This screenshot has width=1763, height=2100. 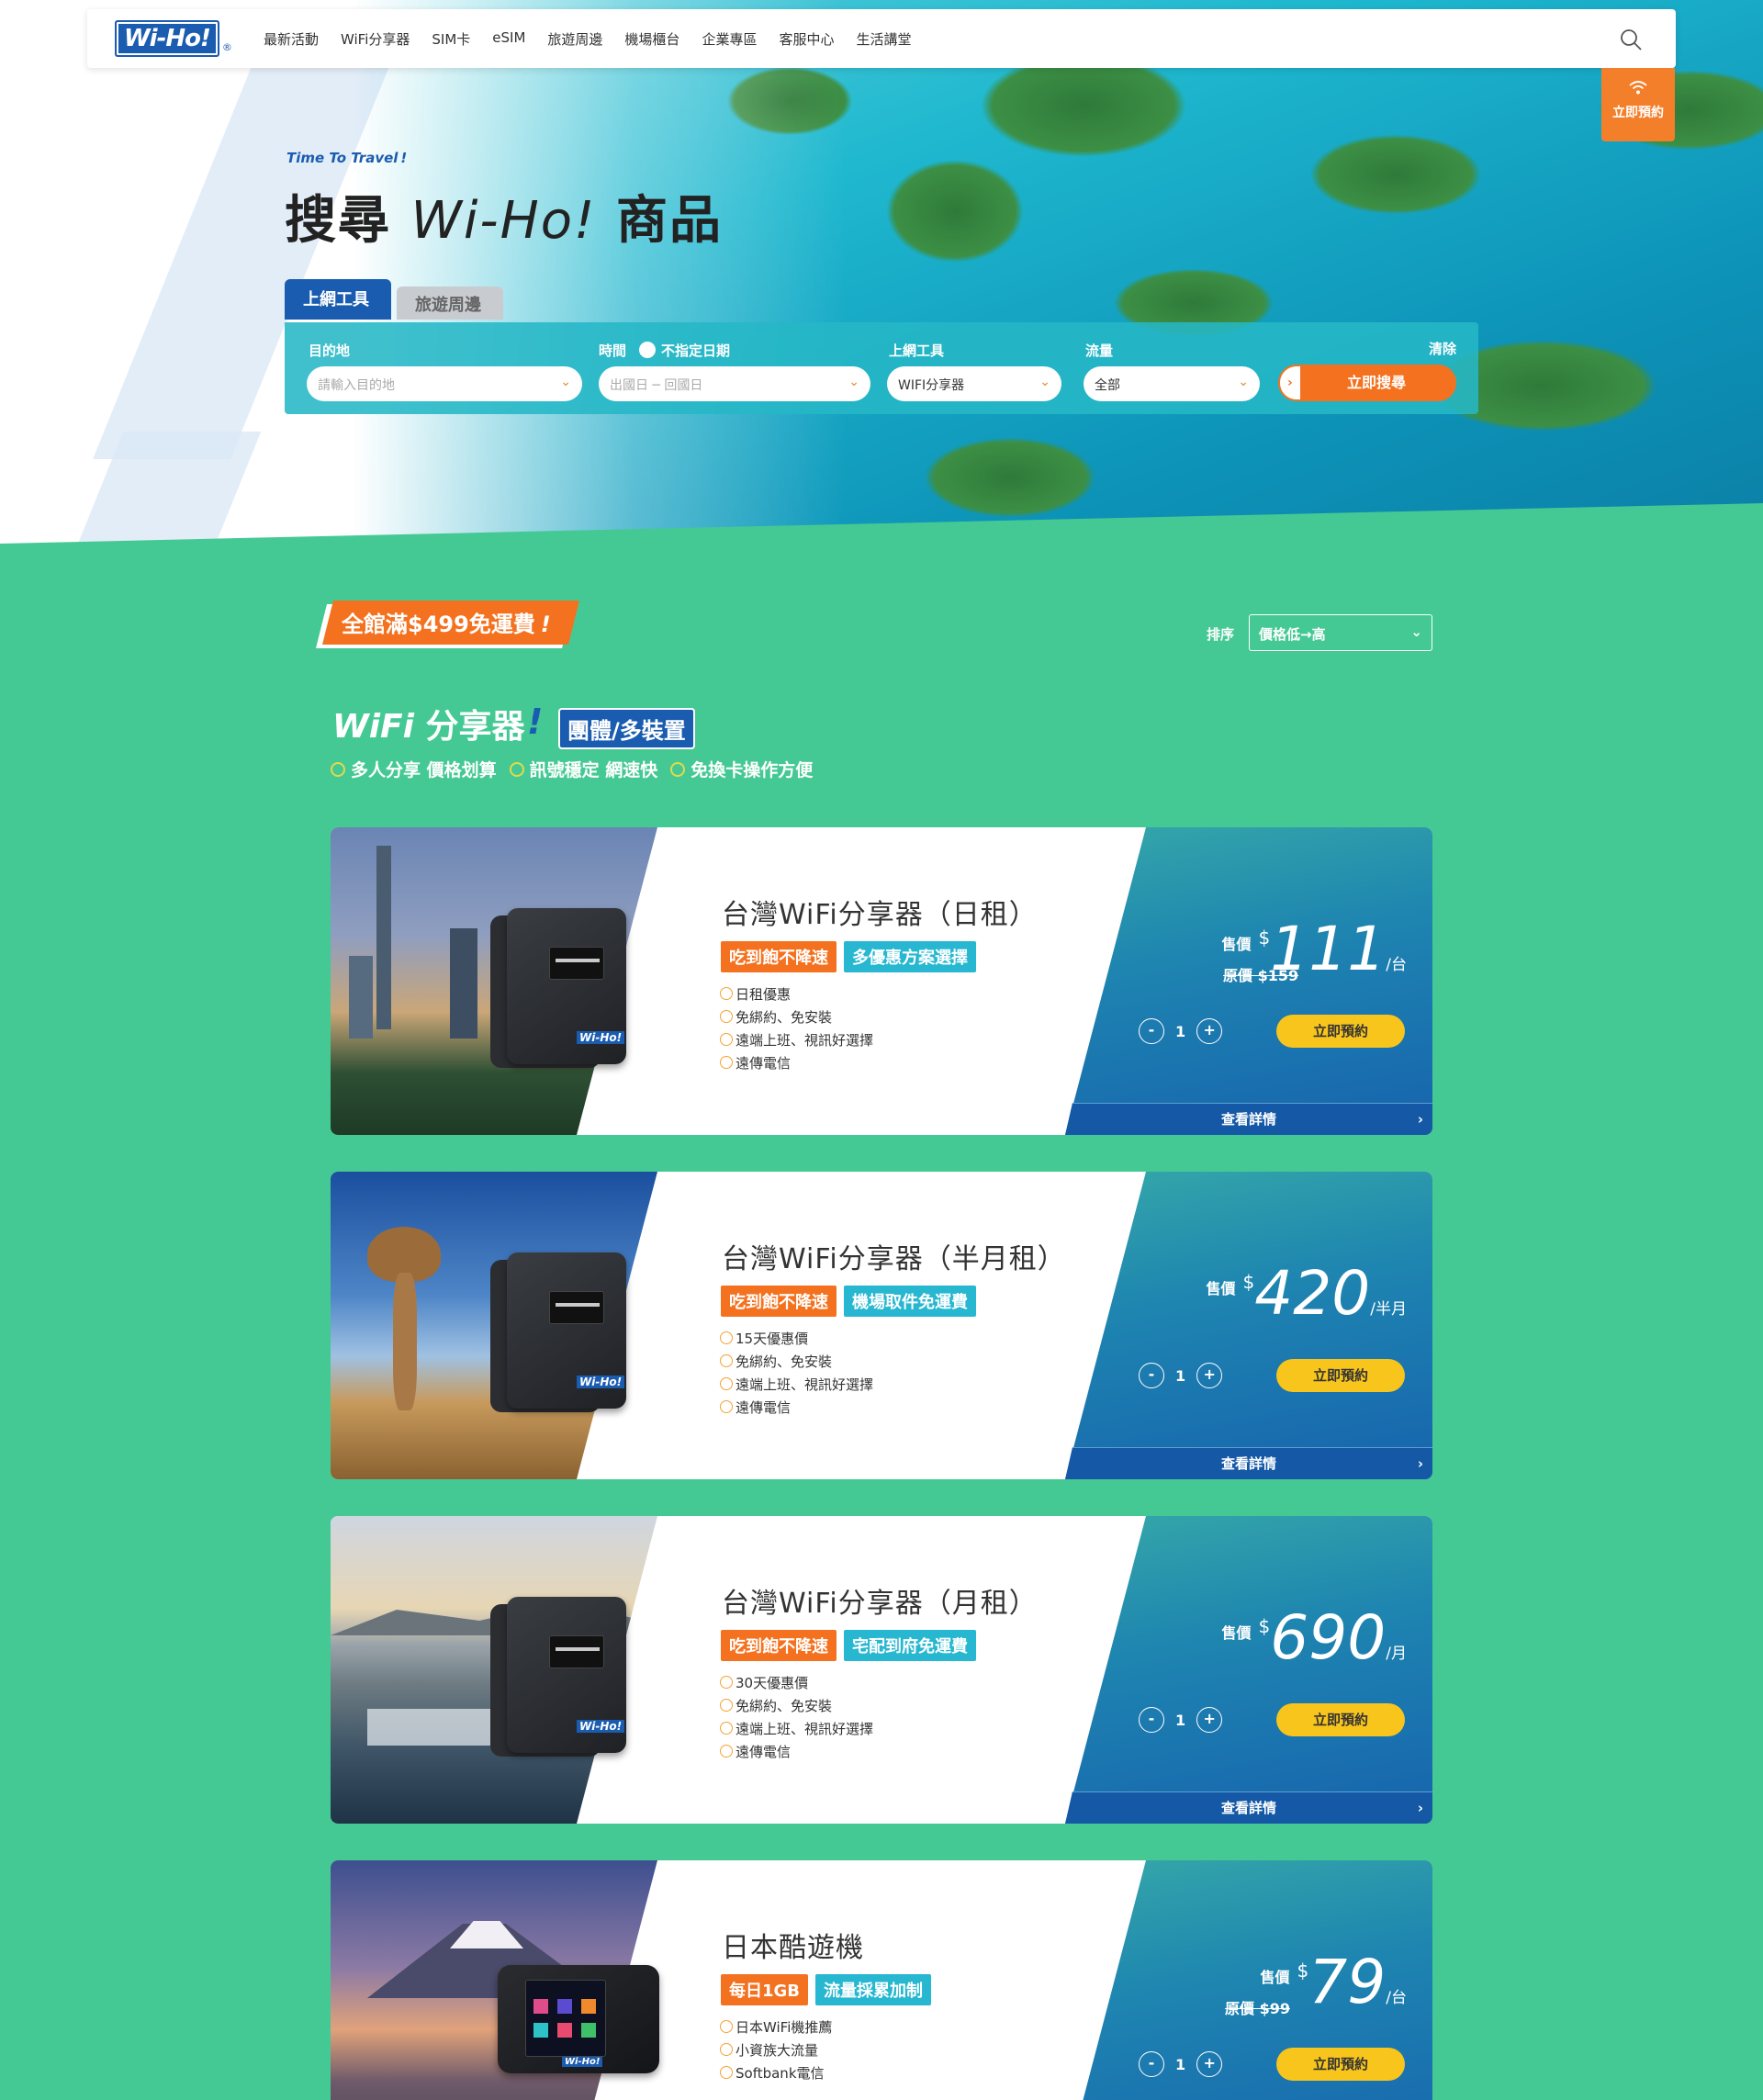 What do you see at coordinates (894, 1256) in the screenshot?
I see `product-title: 台灣WiFi分享器（半月租）` at bounding box center [894, 1256].